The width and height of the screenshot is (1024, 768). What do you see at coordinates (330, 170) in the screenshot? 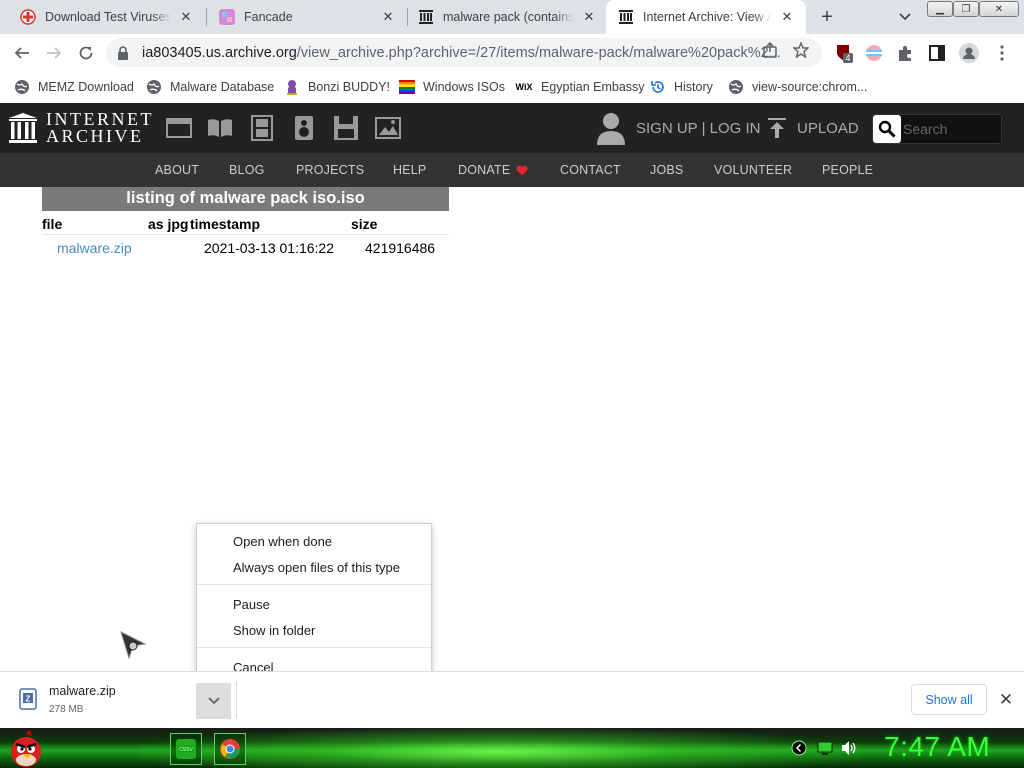
I see `nav-projects: PROJECTS` at bounding box center [330, 170].